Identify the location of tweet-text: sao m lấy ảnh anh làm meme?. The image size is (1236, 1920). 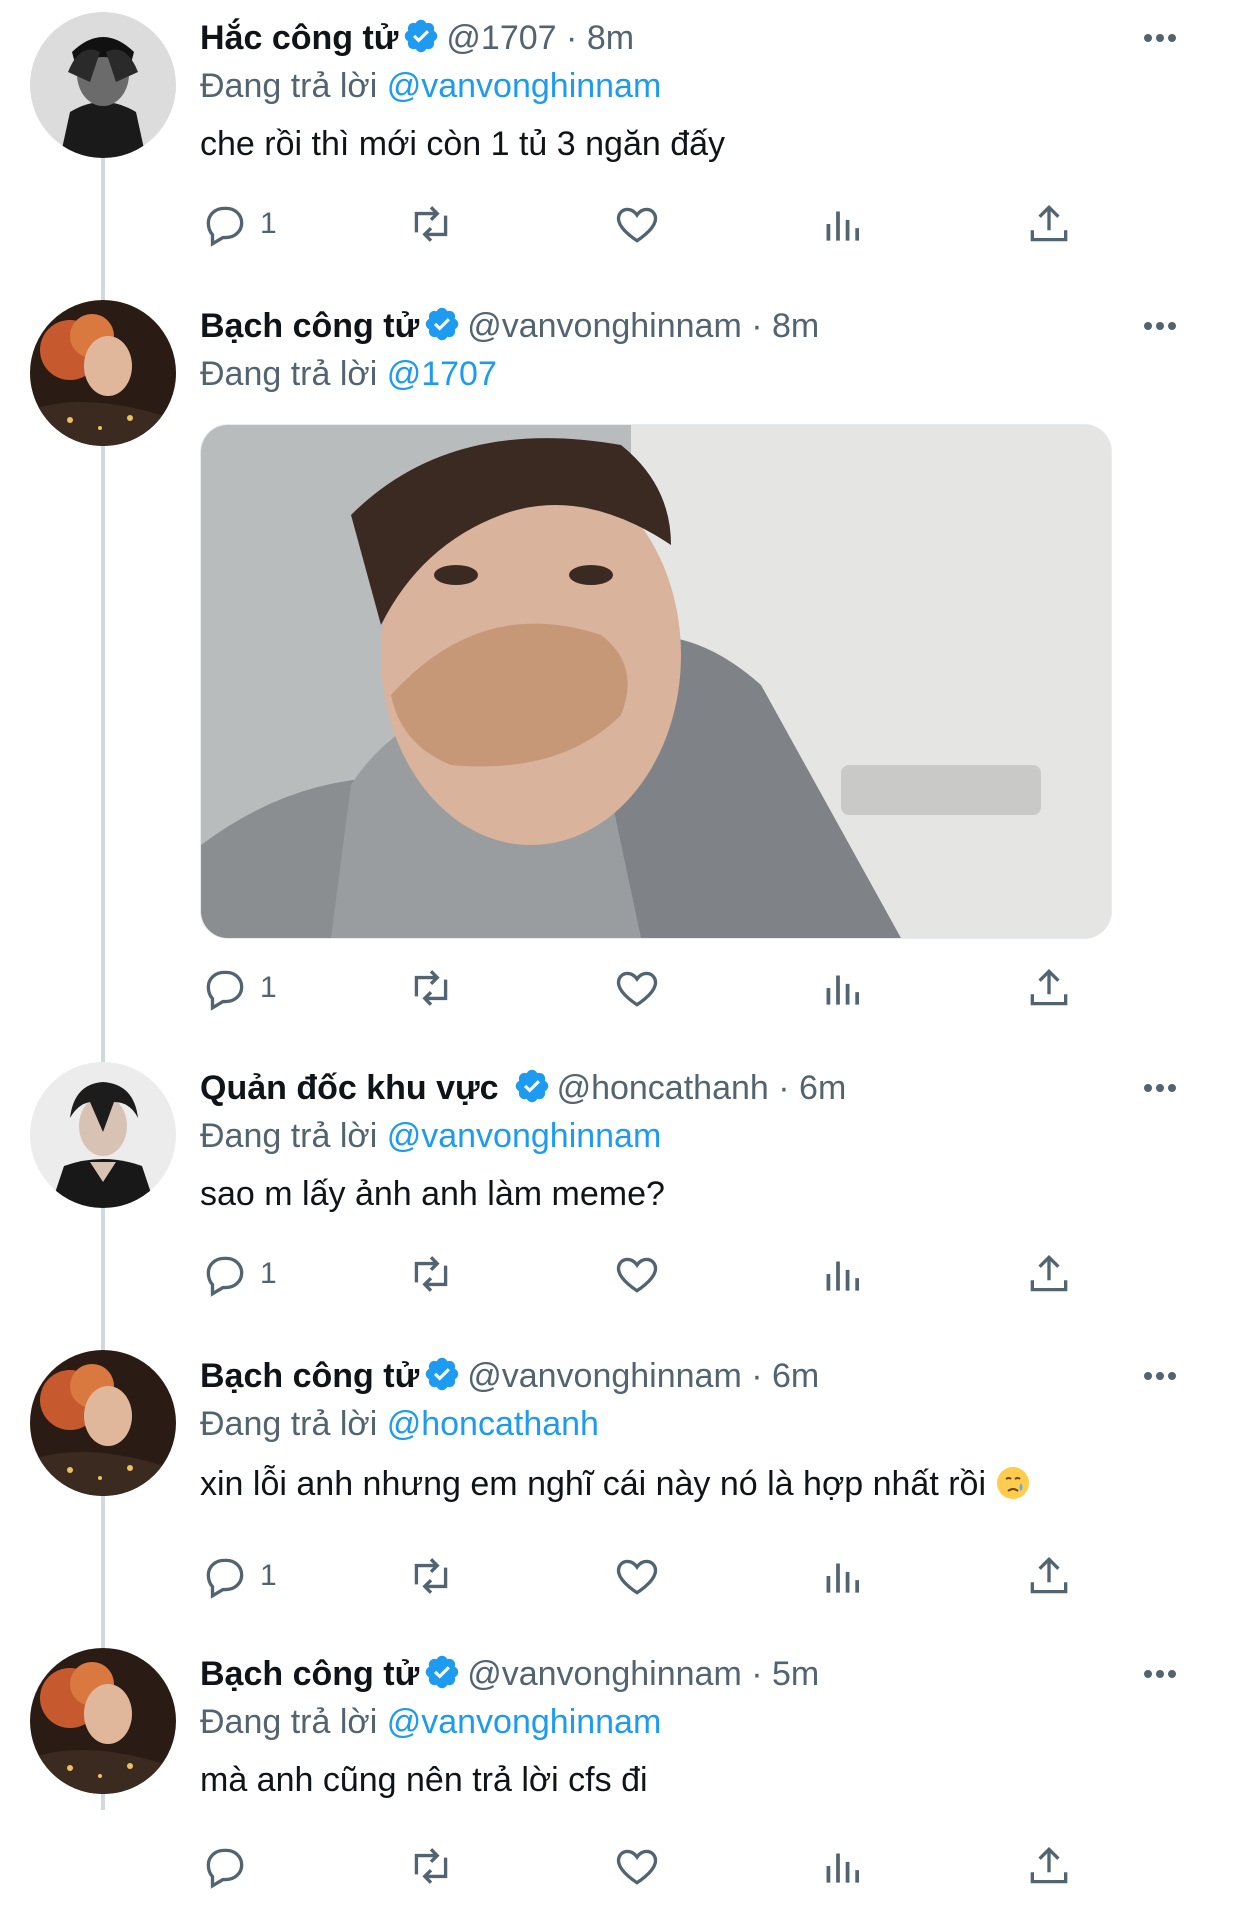
(432, 1194).